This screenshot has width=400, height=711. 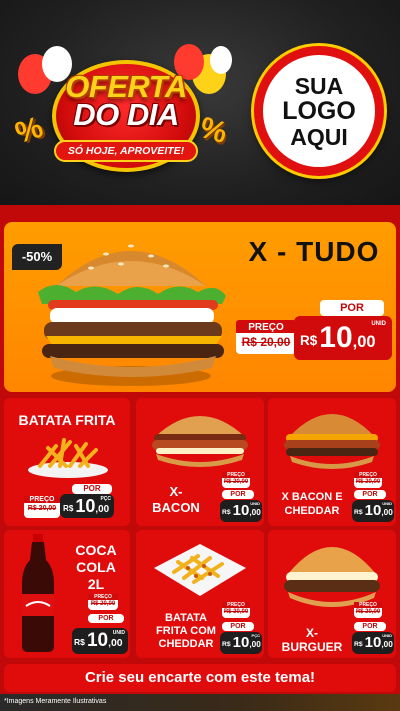 What do you see at coordinates (200, 570) in the screenshot?
I see `fries-cheddar-icon` at bounding box center [200, 570].